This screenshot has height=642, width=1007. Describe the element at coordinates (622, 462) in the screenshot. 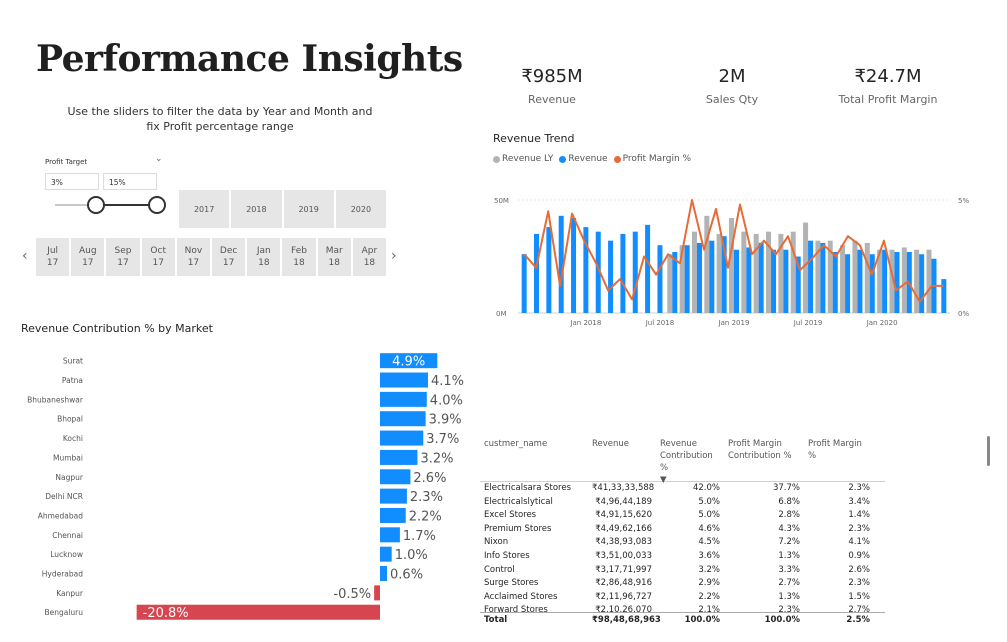

I see `column-header-revenue: Revenue` at that location.